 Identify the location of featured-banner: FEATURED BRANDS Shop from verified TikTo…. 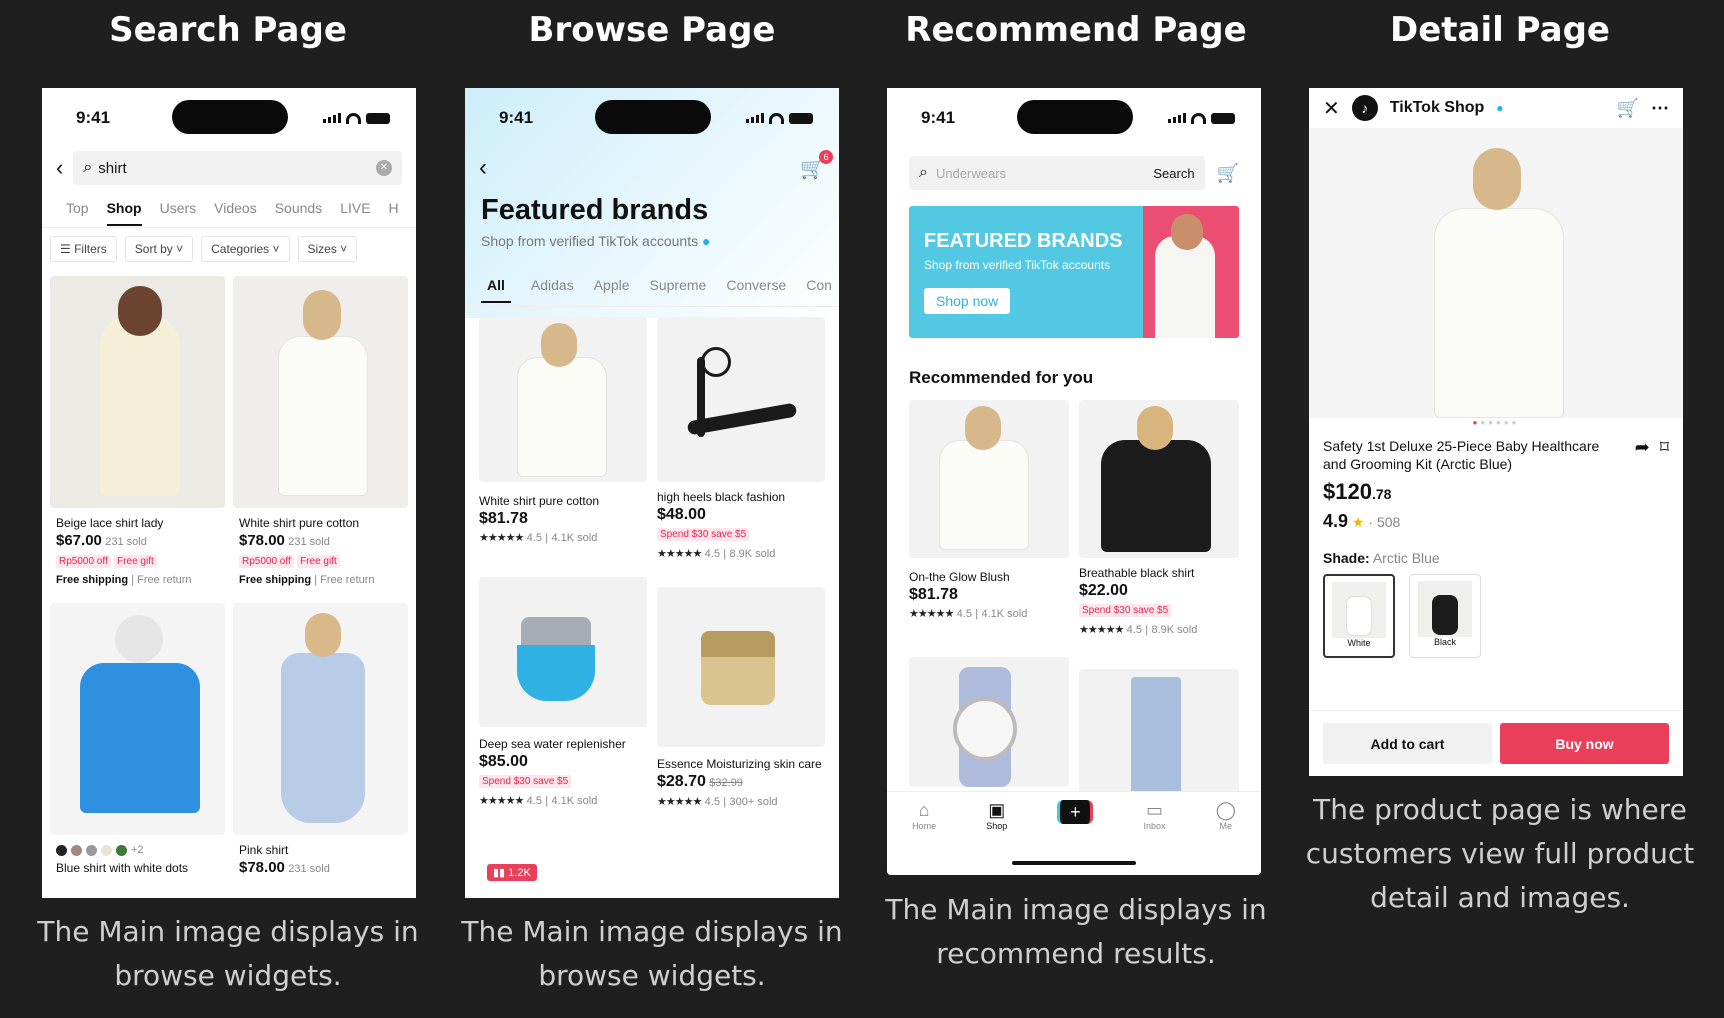
(1074, 272).